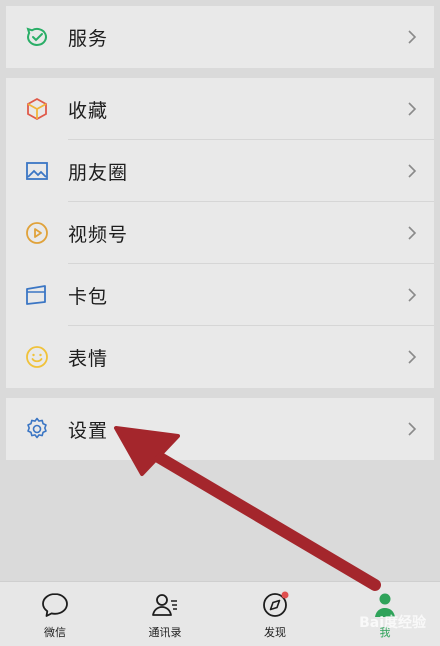 The image size is (440, 646). I want to click on menu-item-label: 收藏, so click(88, 110).